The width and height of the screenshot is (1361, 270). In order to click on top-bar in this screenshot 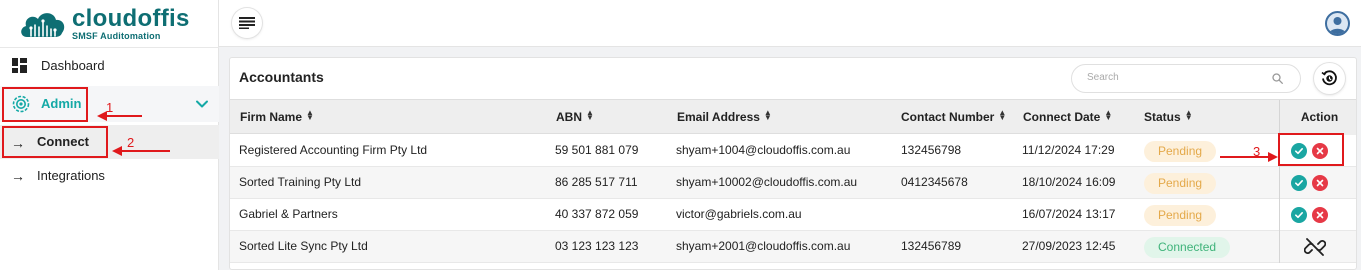, I will do `click(790, 23)`.